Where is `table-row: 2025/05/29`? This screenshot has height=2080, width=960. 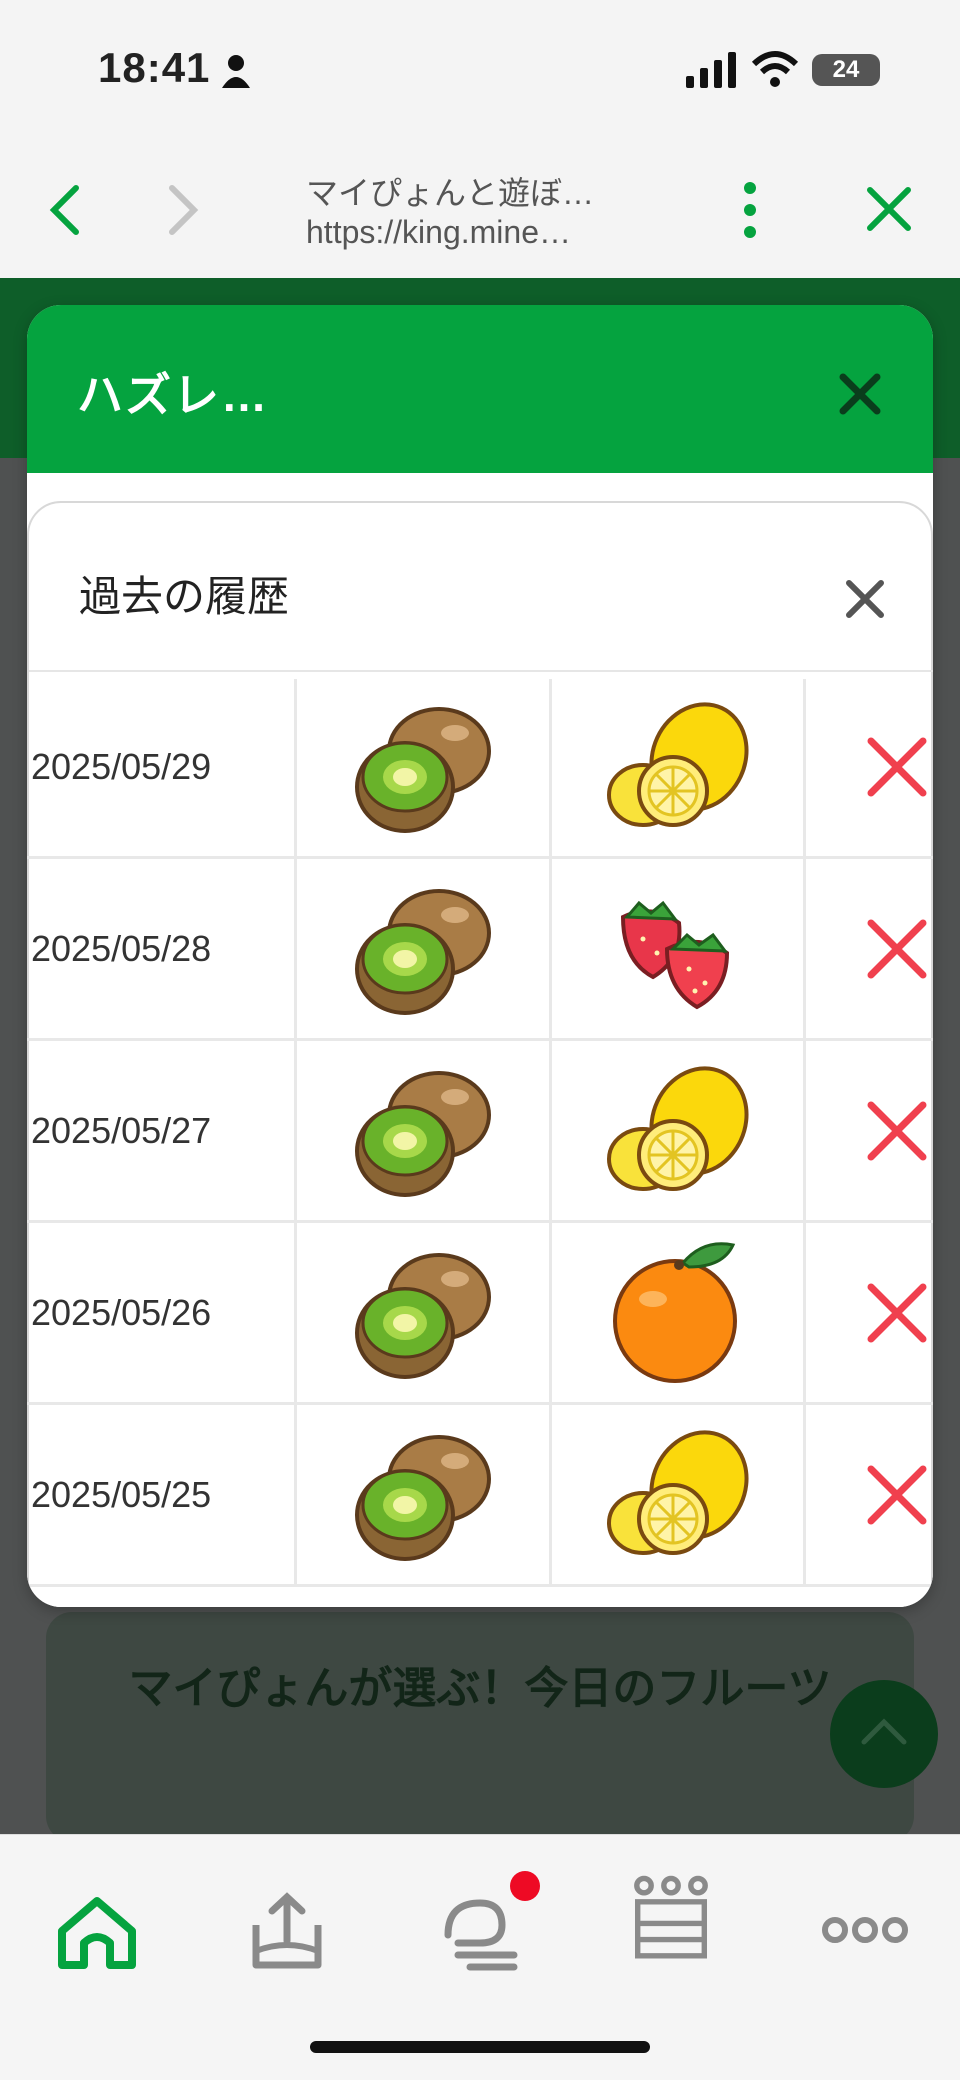
table-row: 2025/05/29 is located at coordinates (480, 769).